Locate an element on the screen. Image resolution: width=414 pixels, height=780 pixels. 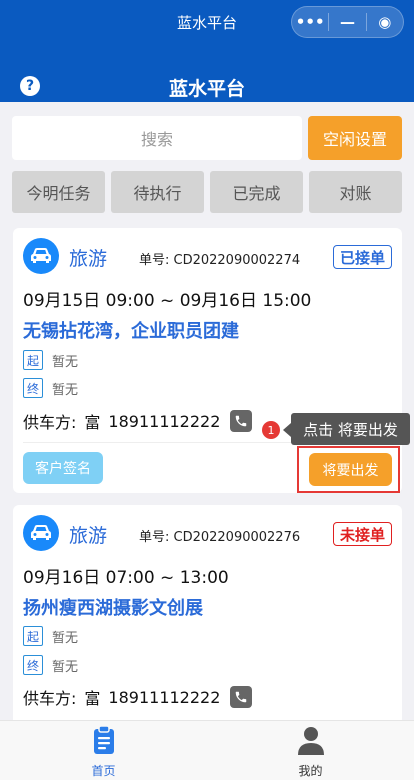
customer-sign-button: 客户签名 is located at coordinates (63, 468).